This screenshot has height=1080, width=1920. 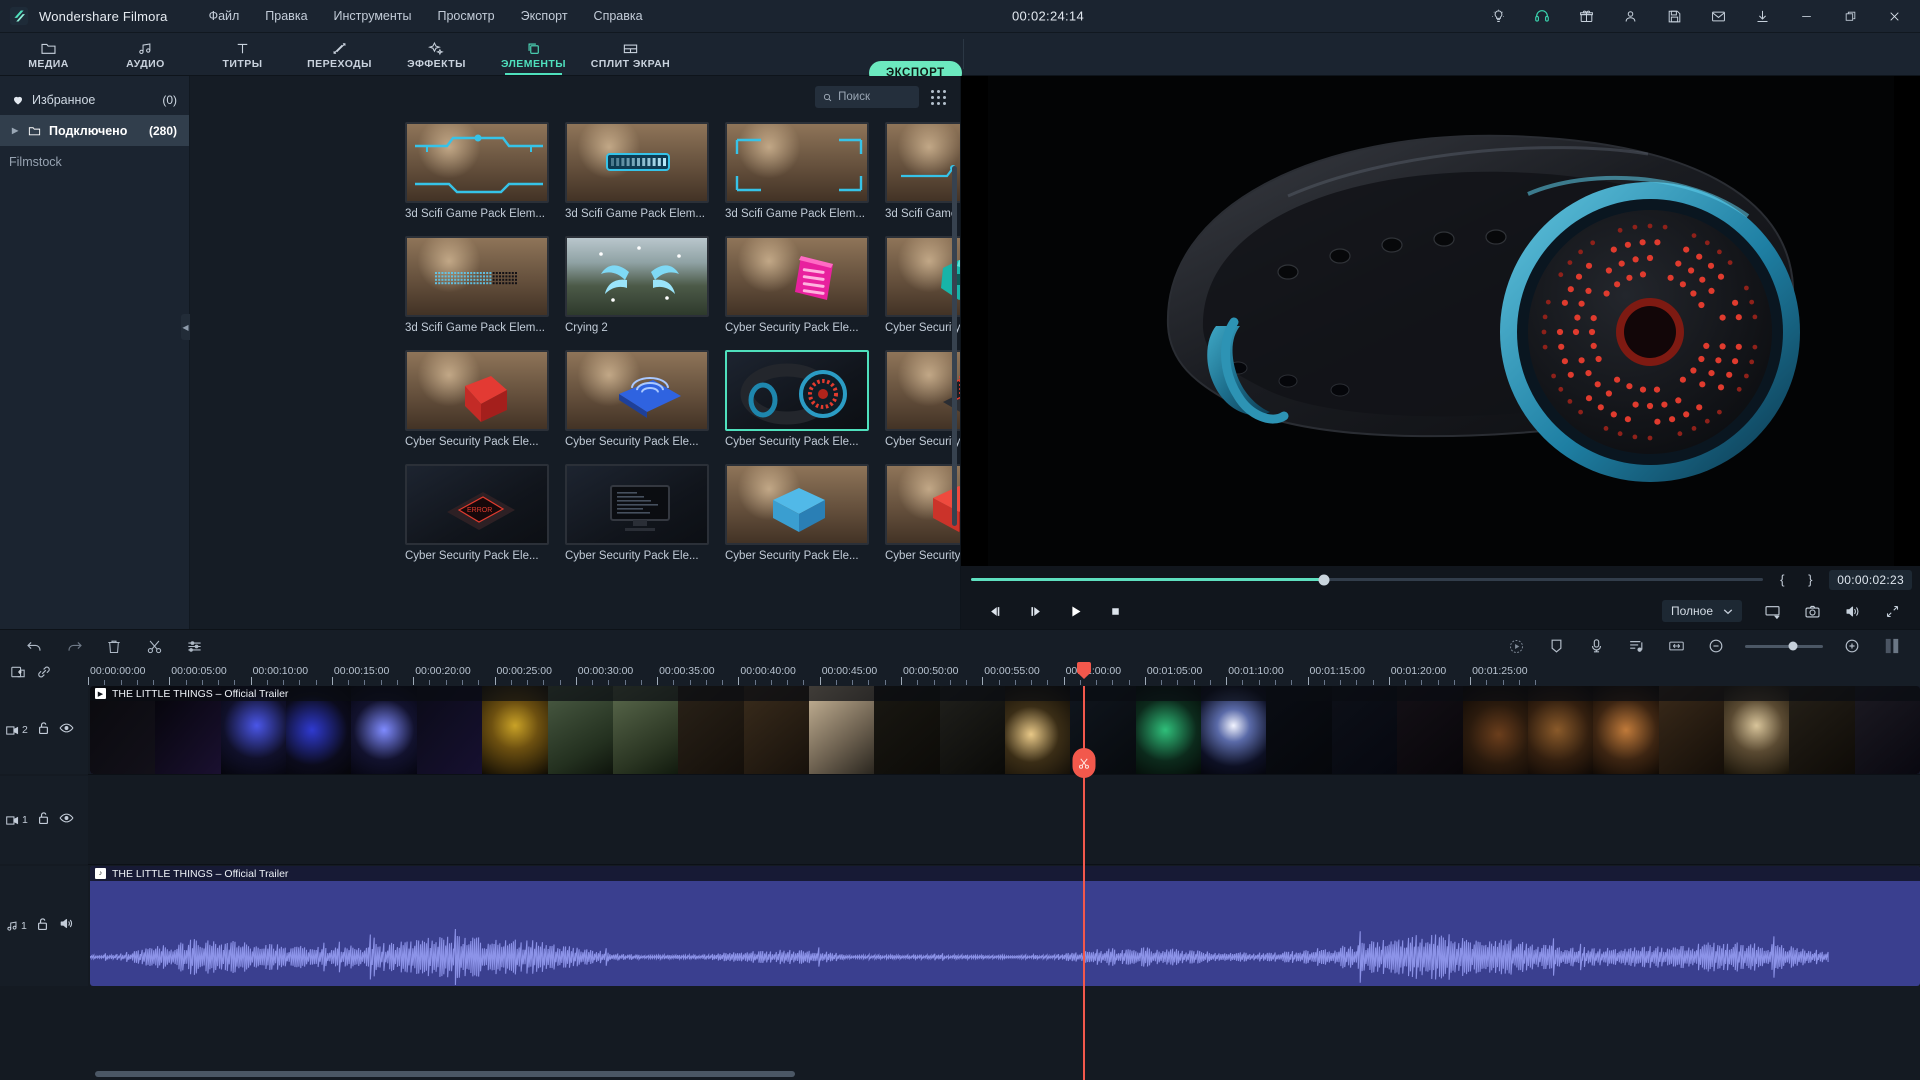 What do you see at coordinates (477, 504) in the screenshot?
I see `asset-thumbnail: ERROR` at bounding box center [477, 504].